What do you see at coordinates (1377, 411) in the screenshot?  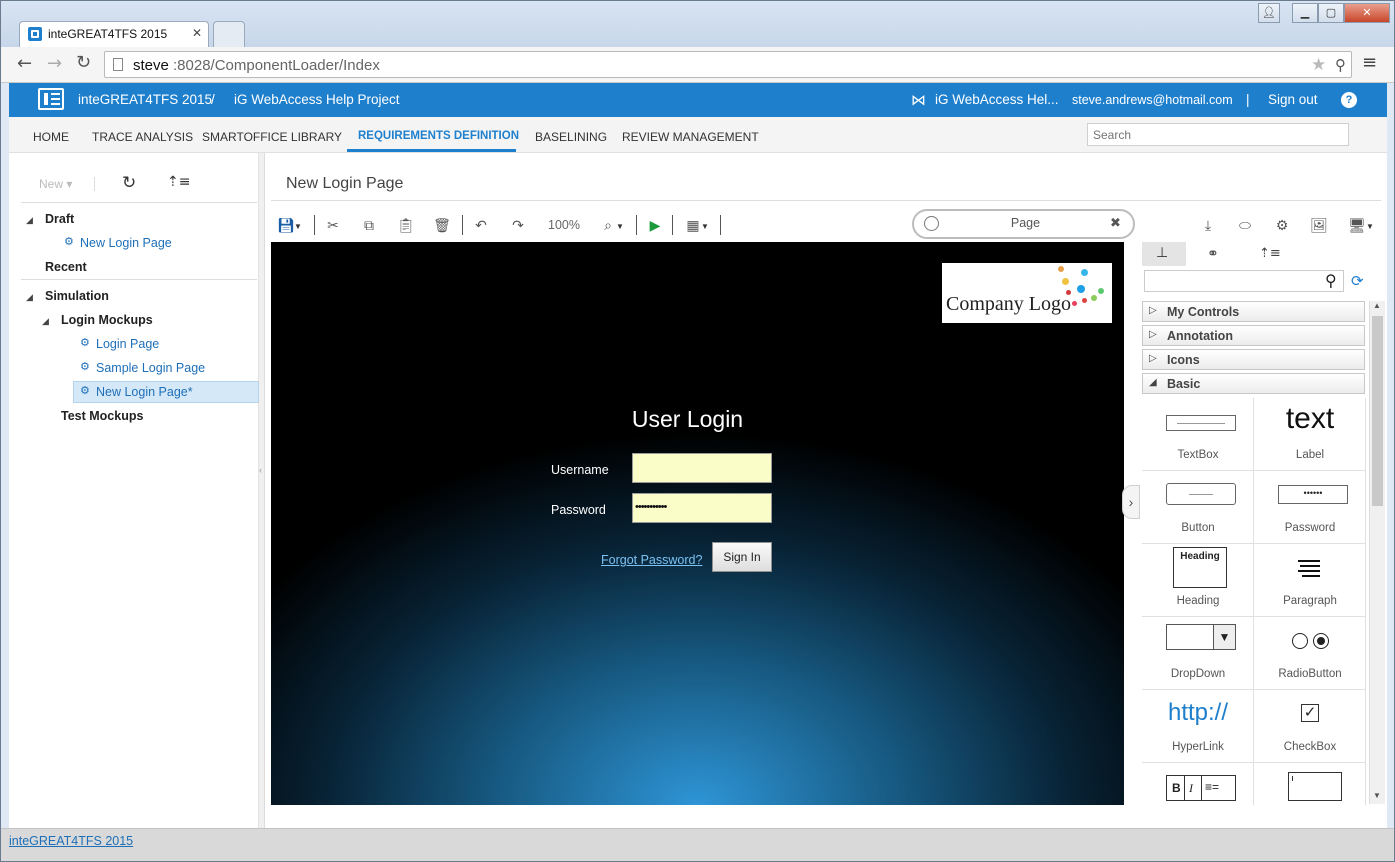 I see `scrollbar-thumb` at bounding box center [1377, 411].